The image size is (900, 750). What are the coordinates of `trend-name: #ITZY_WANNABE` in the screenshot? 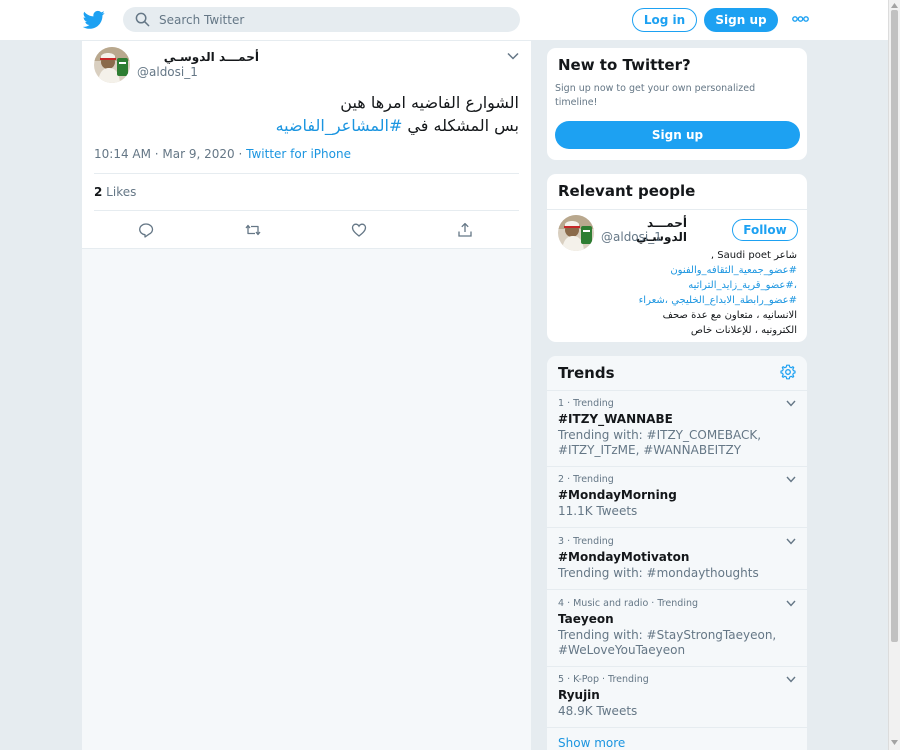 It's located at (615, 419).